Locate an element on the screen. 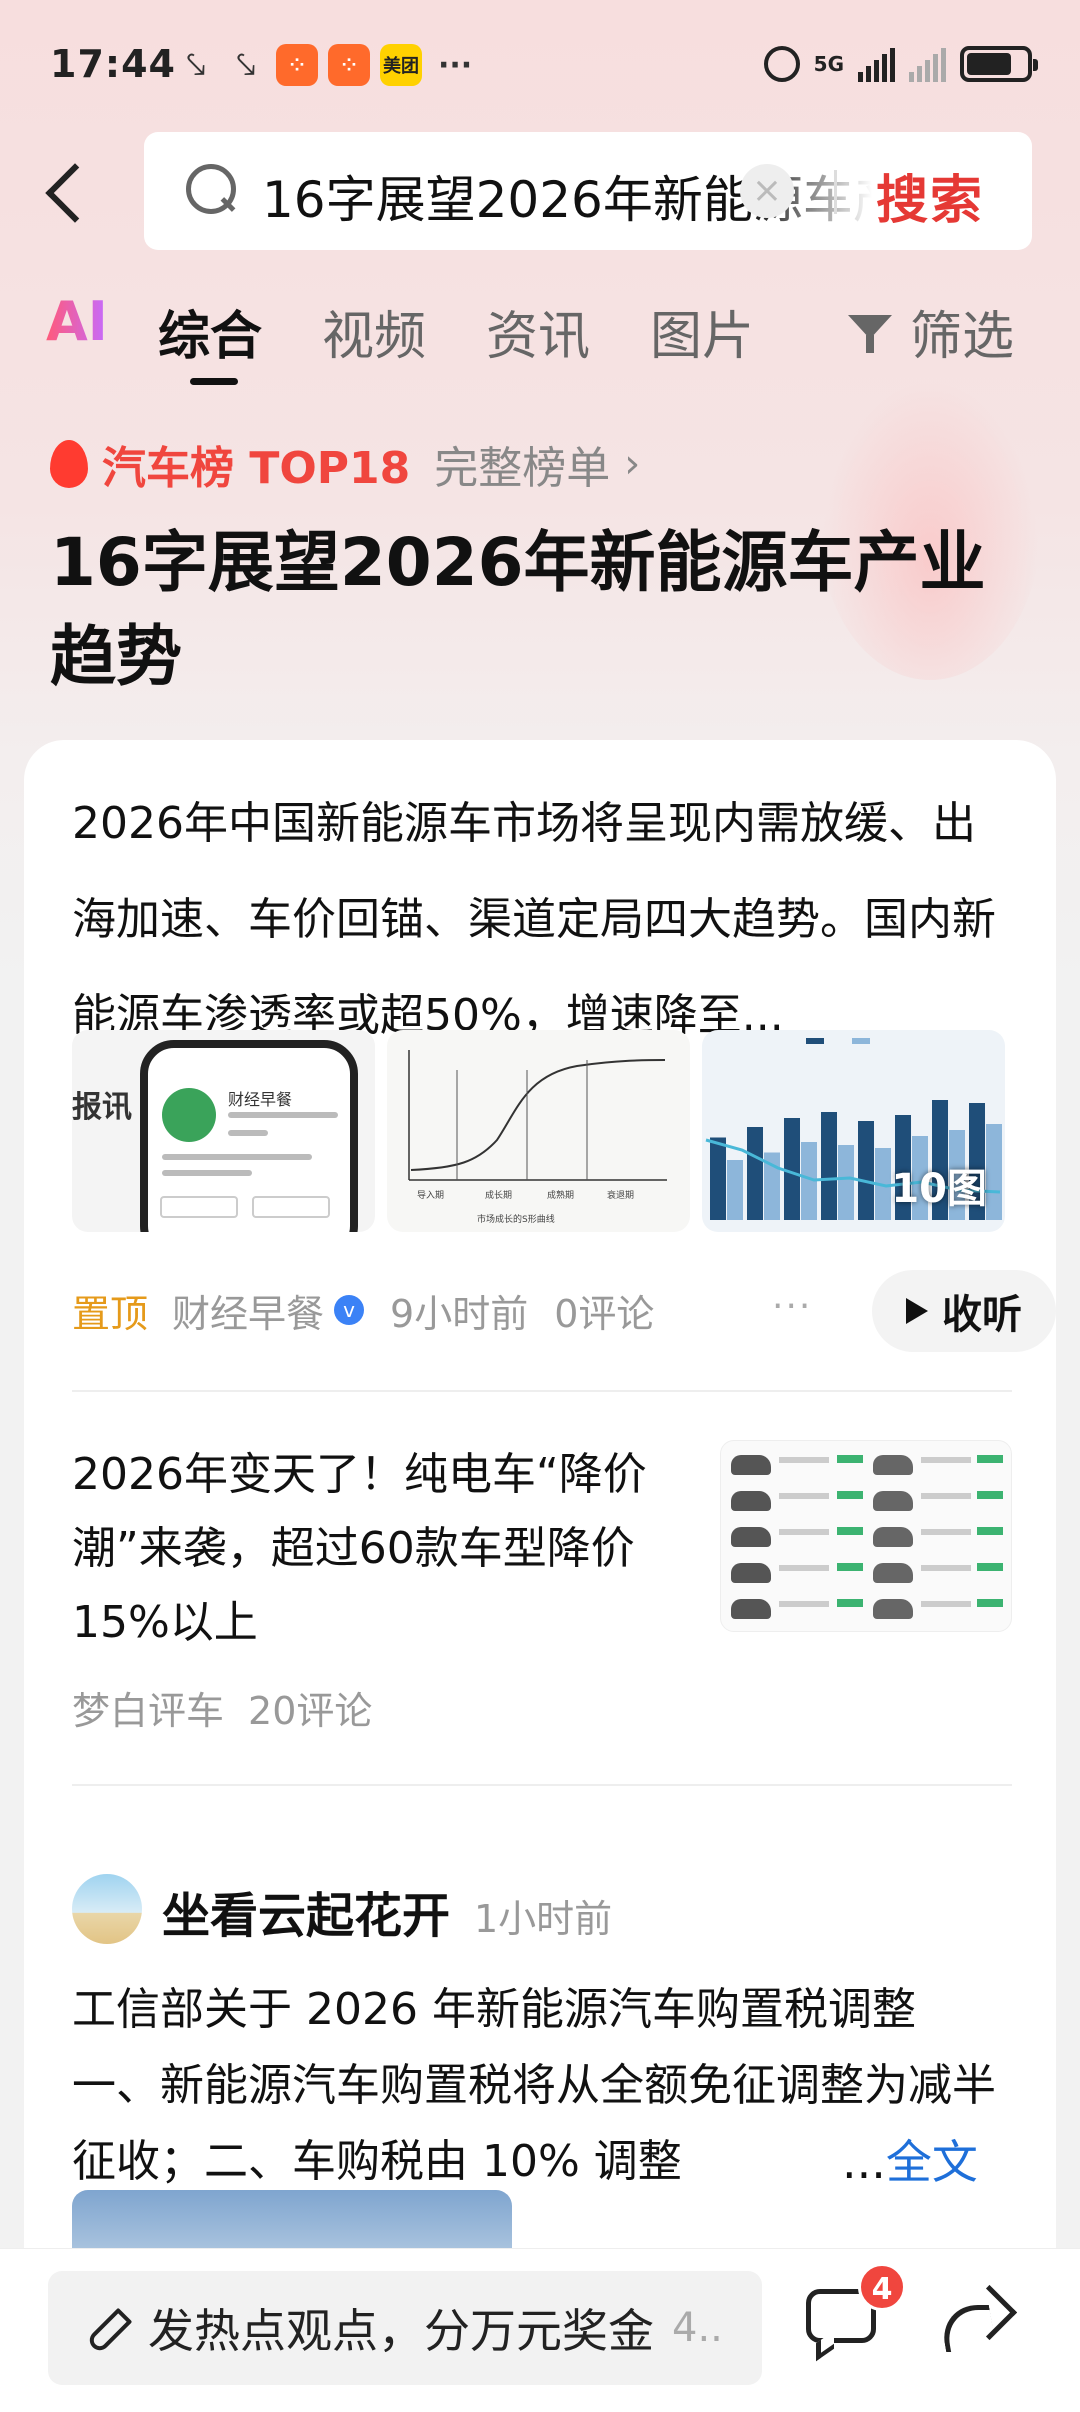 This screenshot has height=2412, width=1080. topic-title: 16字展望2026年新能源车产业趋势 is located at coordinates (518, 609).